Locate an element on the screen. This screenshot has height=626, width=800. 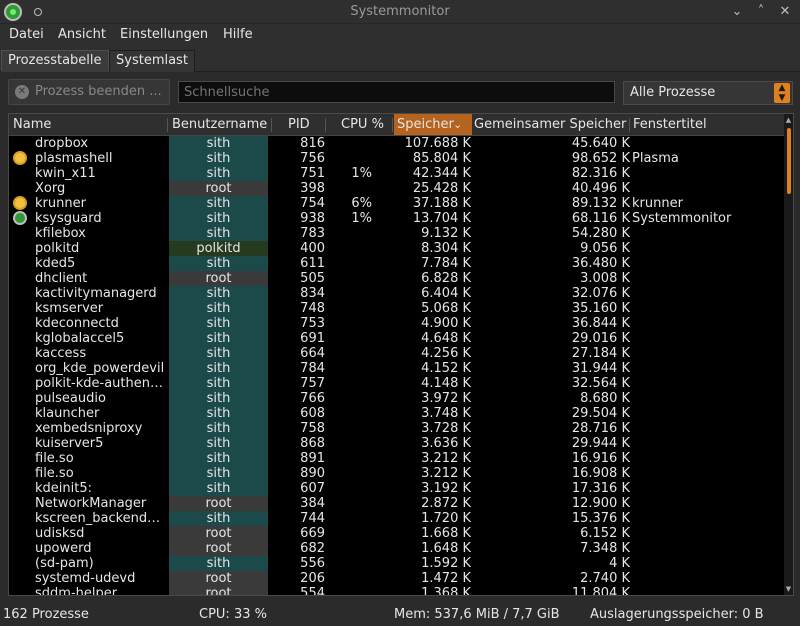
cell-name: kwin_x11 is located at coordinates (65, 173).